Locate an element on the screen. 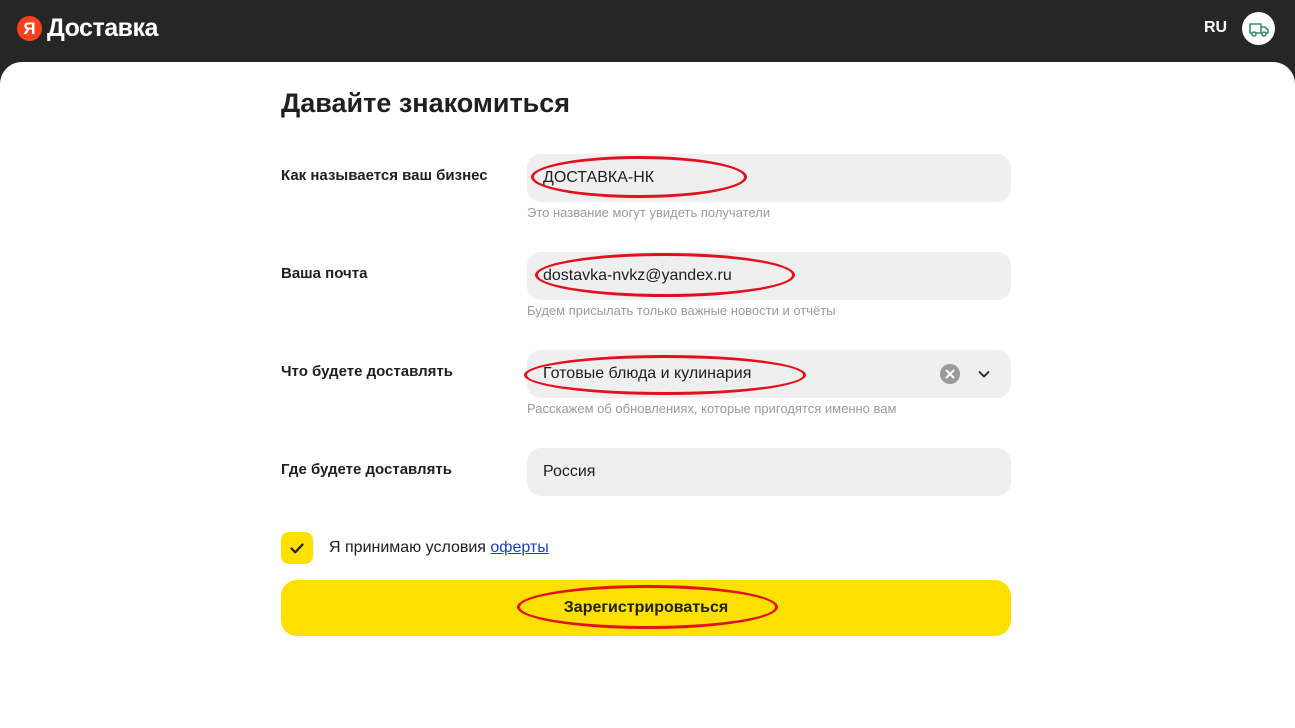  country-input is located at coordinates (763, 472).